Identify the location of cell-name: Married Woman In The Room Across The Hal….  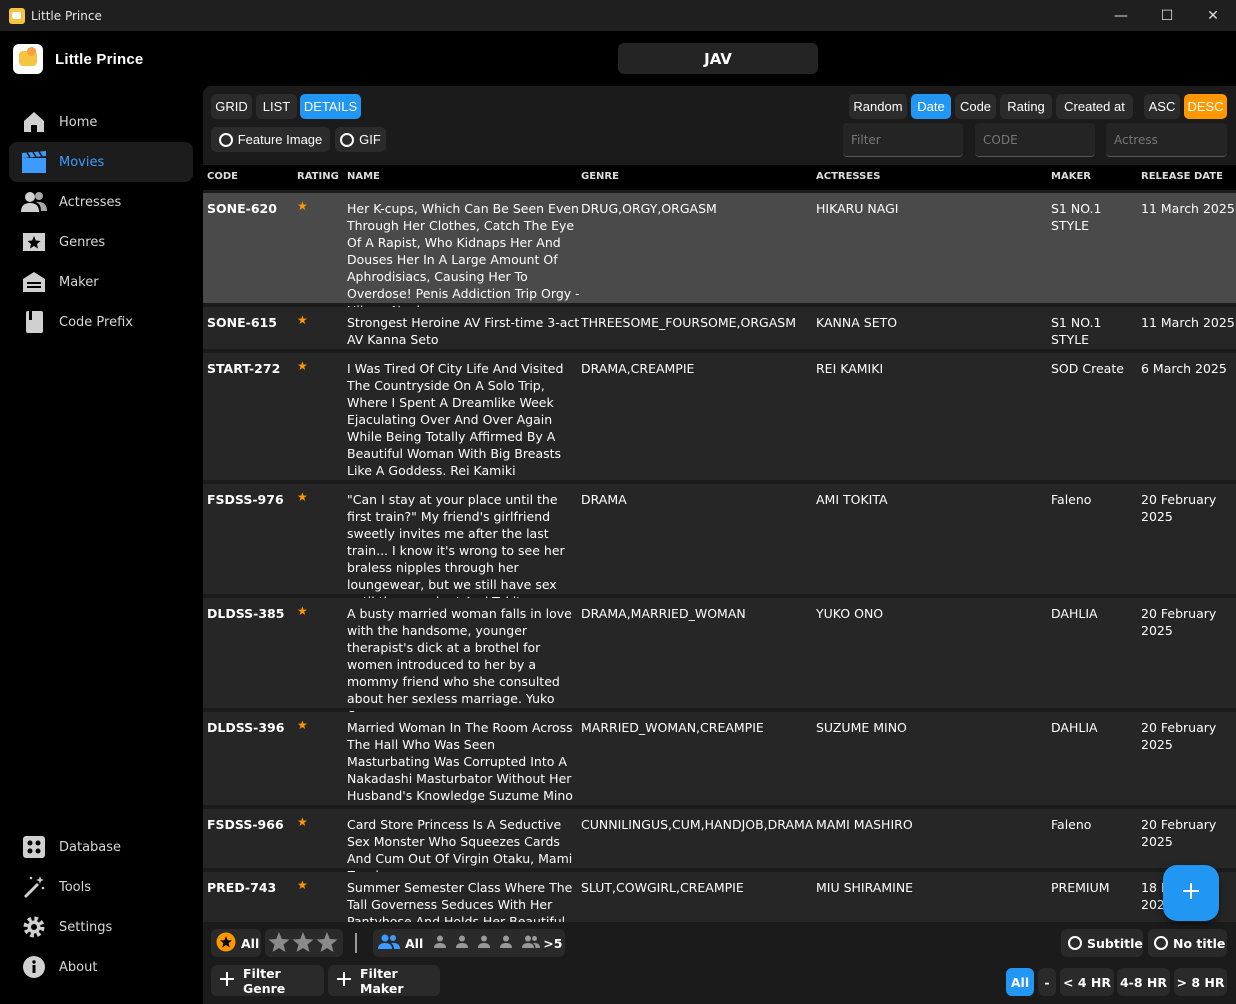
(460, 761).